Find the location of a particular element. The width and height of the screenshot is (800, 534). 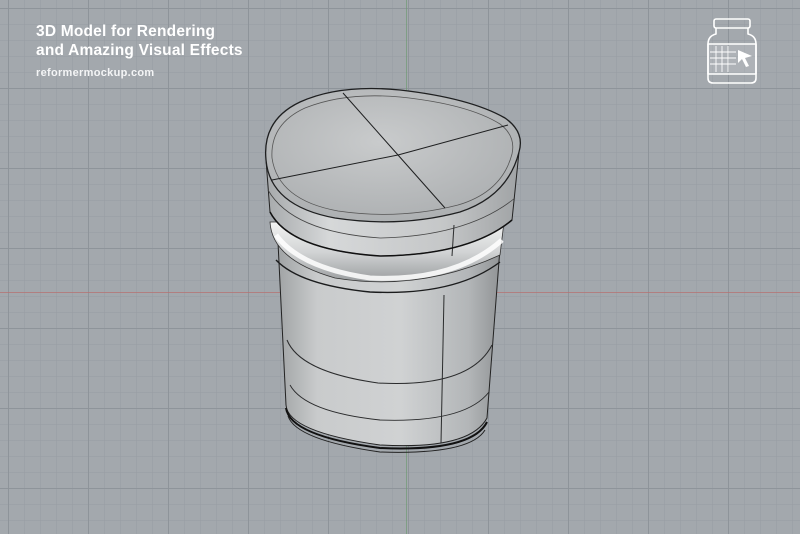

jar-cap is located at coordinates (393, 172).